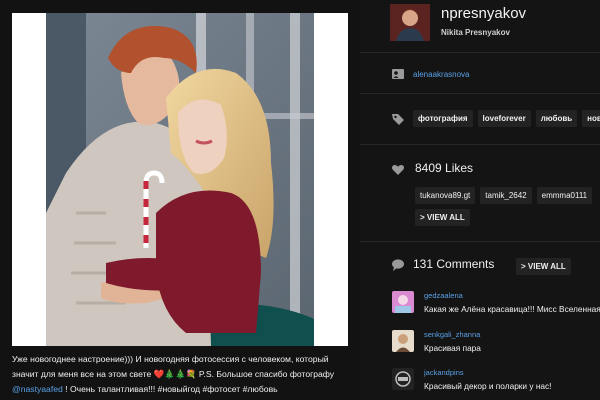 The height and width of the screenshot is (400, 600). What do you see at coordinates (496, 345) in the screenshot?
I see `comment-item: senkgali_zhanna Красивая пара` at bounding box center [496, 345].